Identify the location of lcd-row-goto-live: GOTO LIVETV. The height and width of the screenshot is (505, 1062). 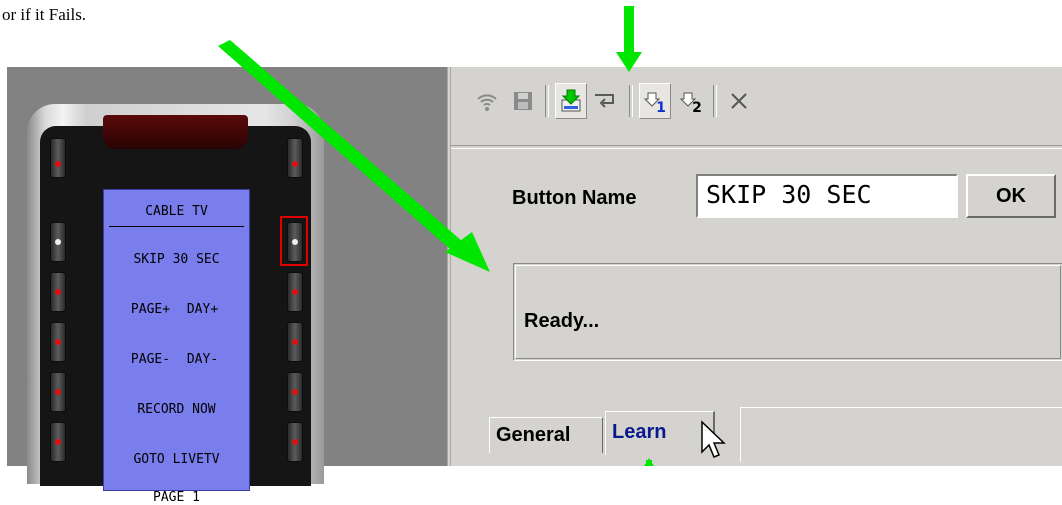
(176, 459).